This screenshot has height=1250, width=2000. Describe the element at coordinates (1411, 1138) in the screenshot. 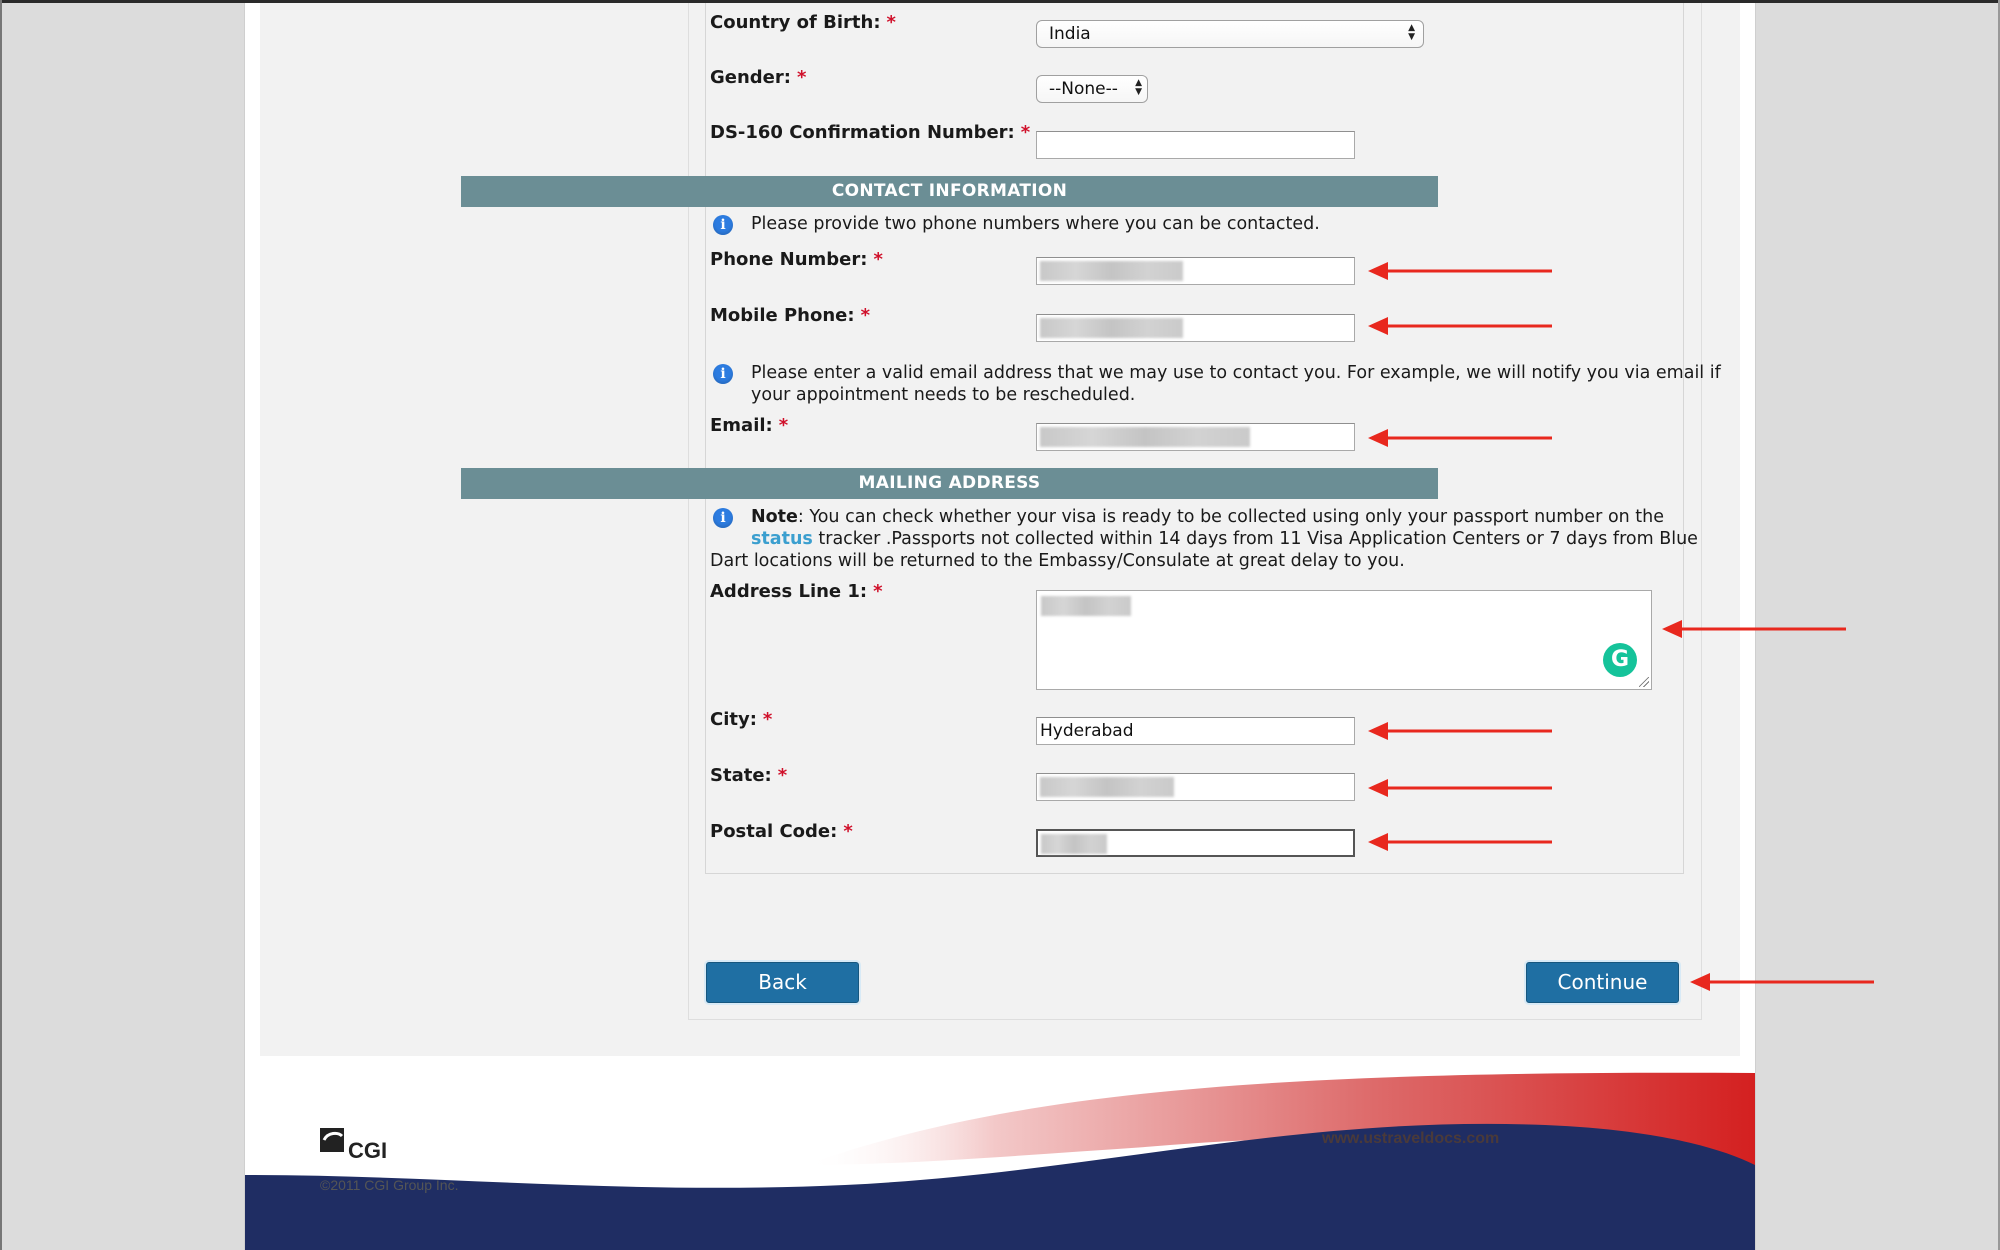

I see `site-url-text: www.ustraveldocs.com` at that location.